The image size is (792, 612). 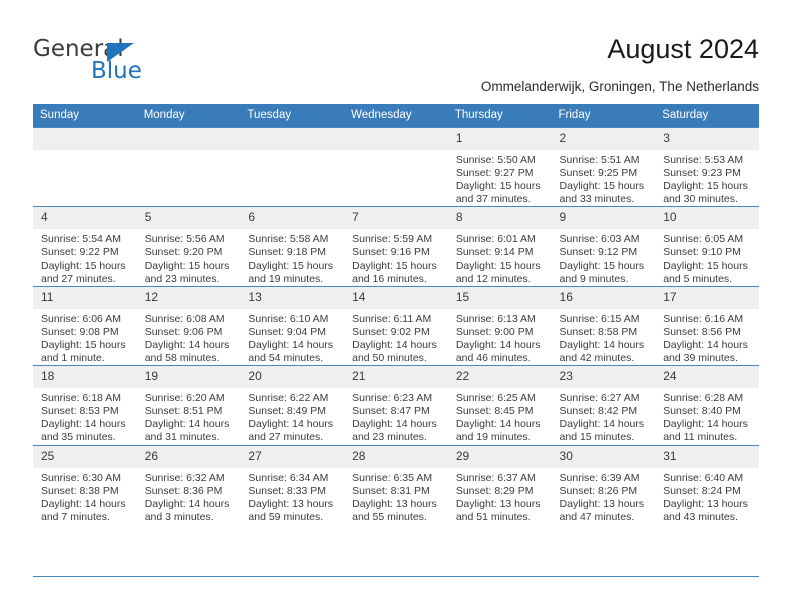 What do you see at coordinates (396, 218) in the screenshot?
I see `day-number: 7` at bounding box center [396, 218].